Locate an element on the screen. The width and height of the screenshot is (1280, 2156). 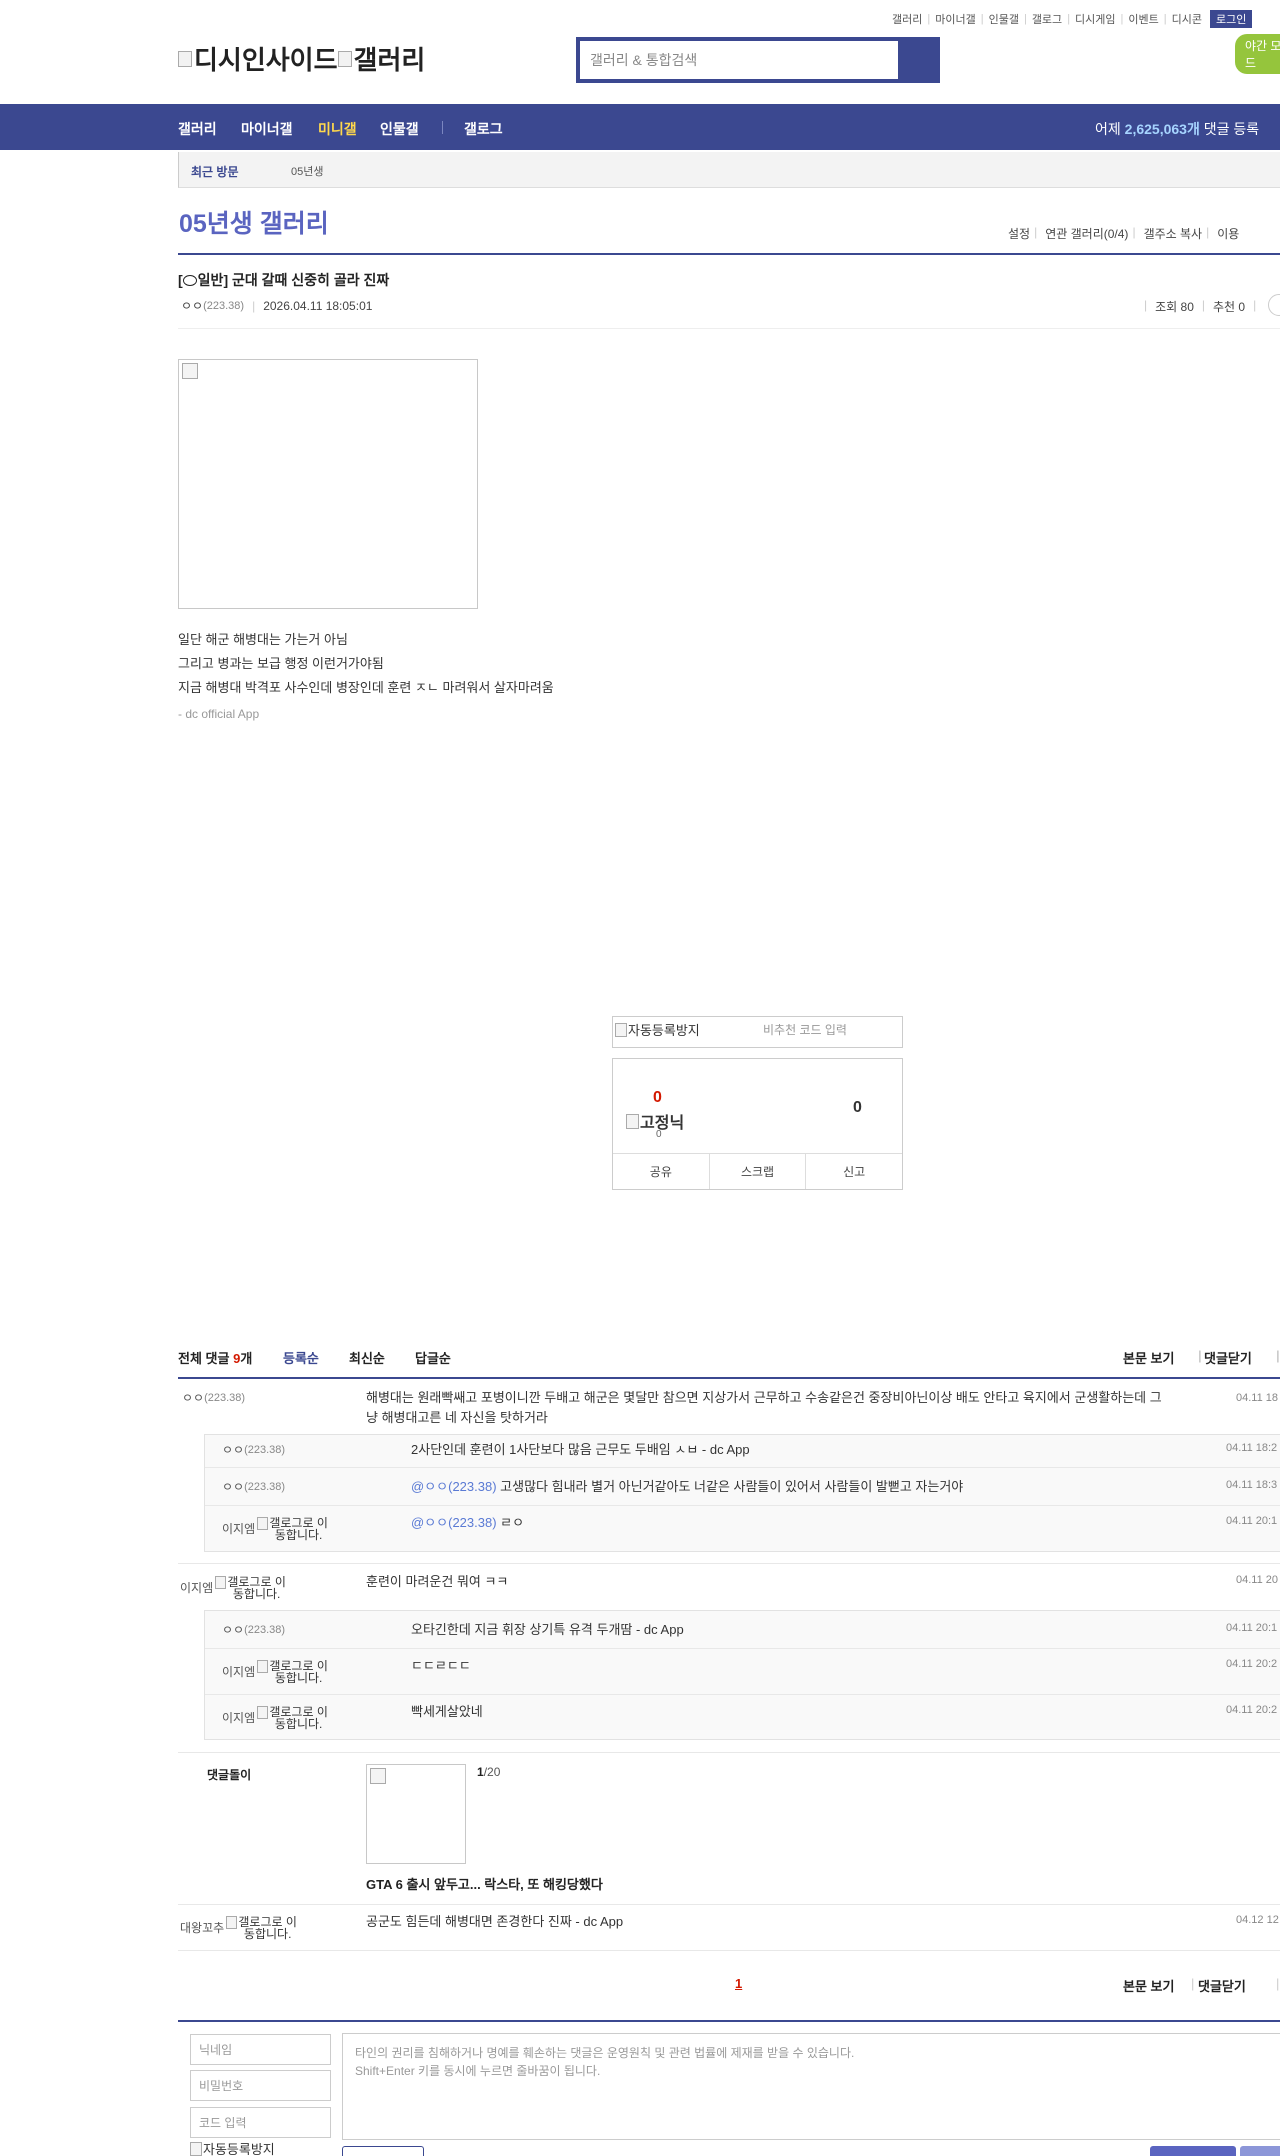
util-link-gallery: 갤러리 is located at coordinates (907, 19).